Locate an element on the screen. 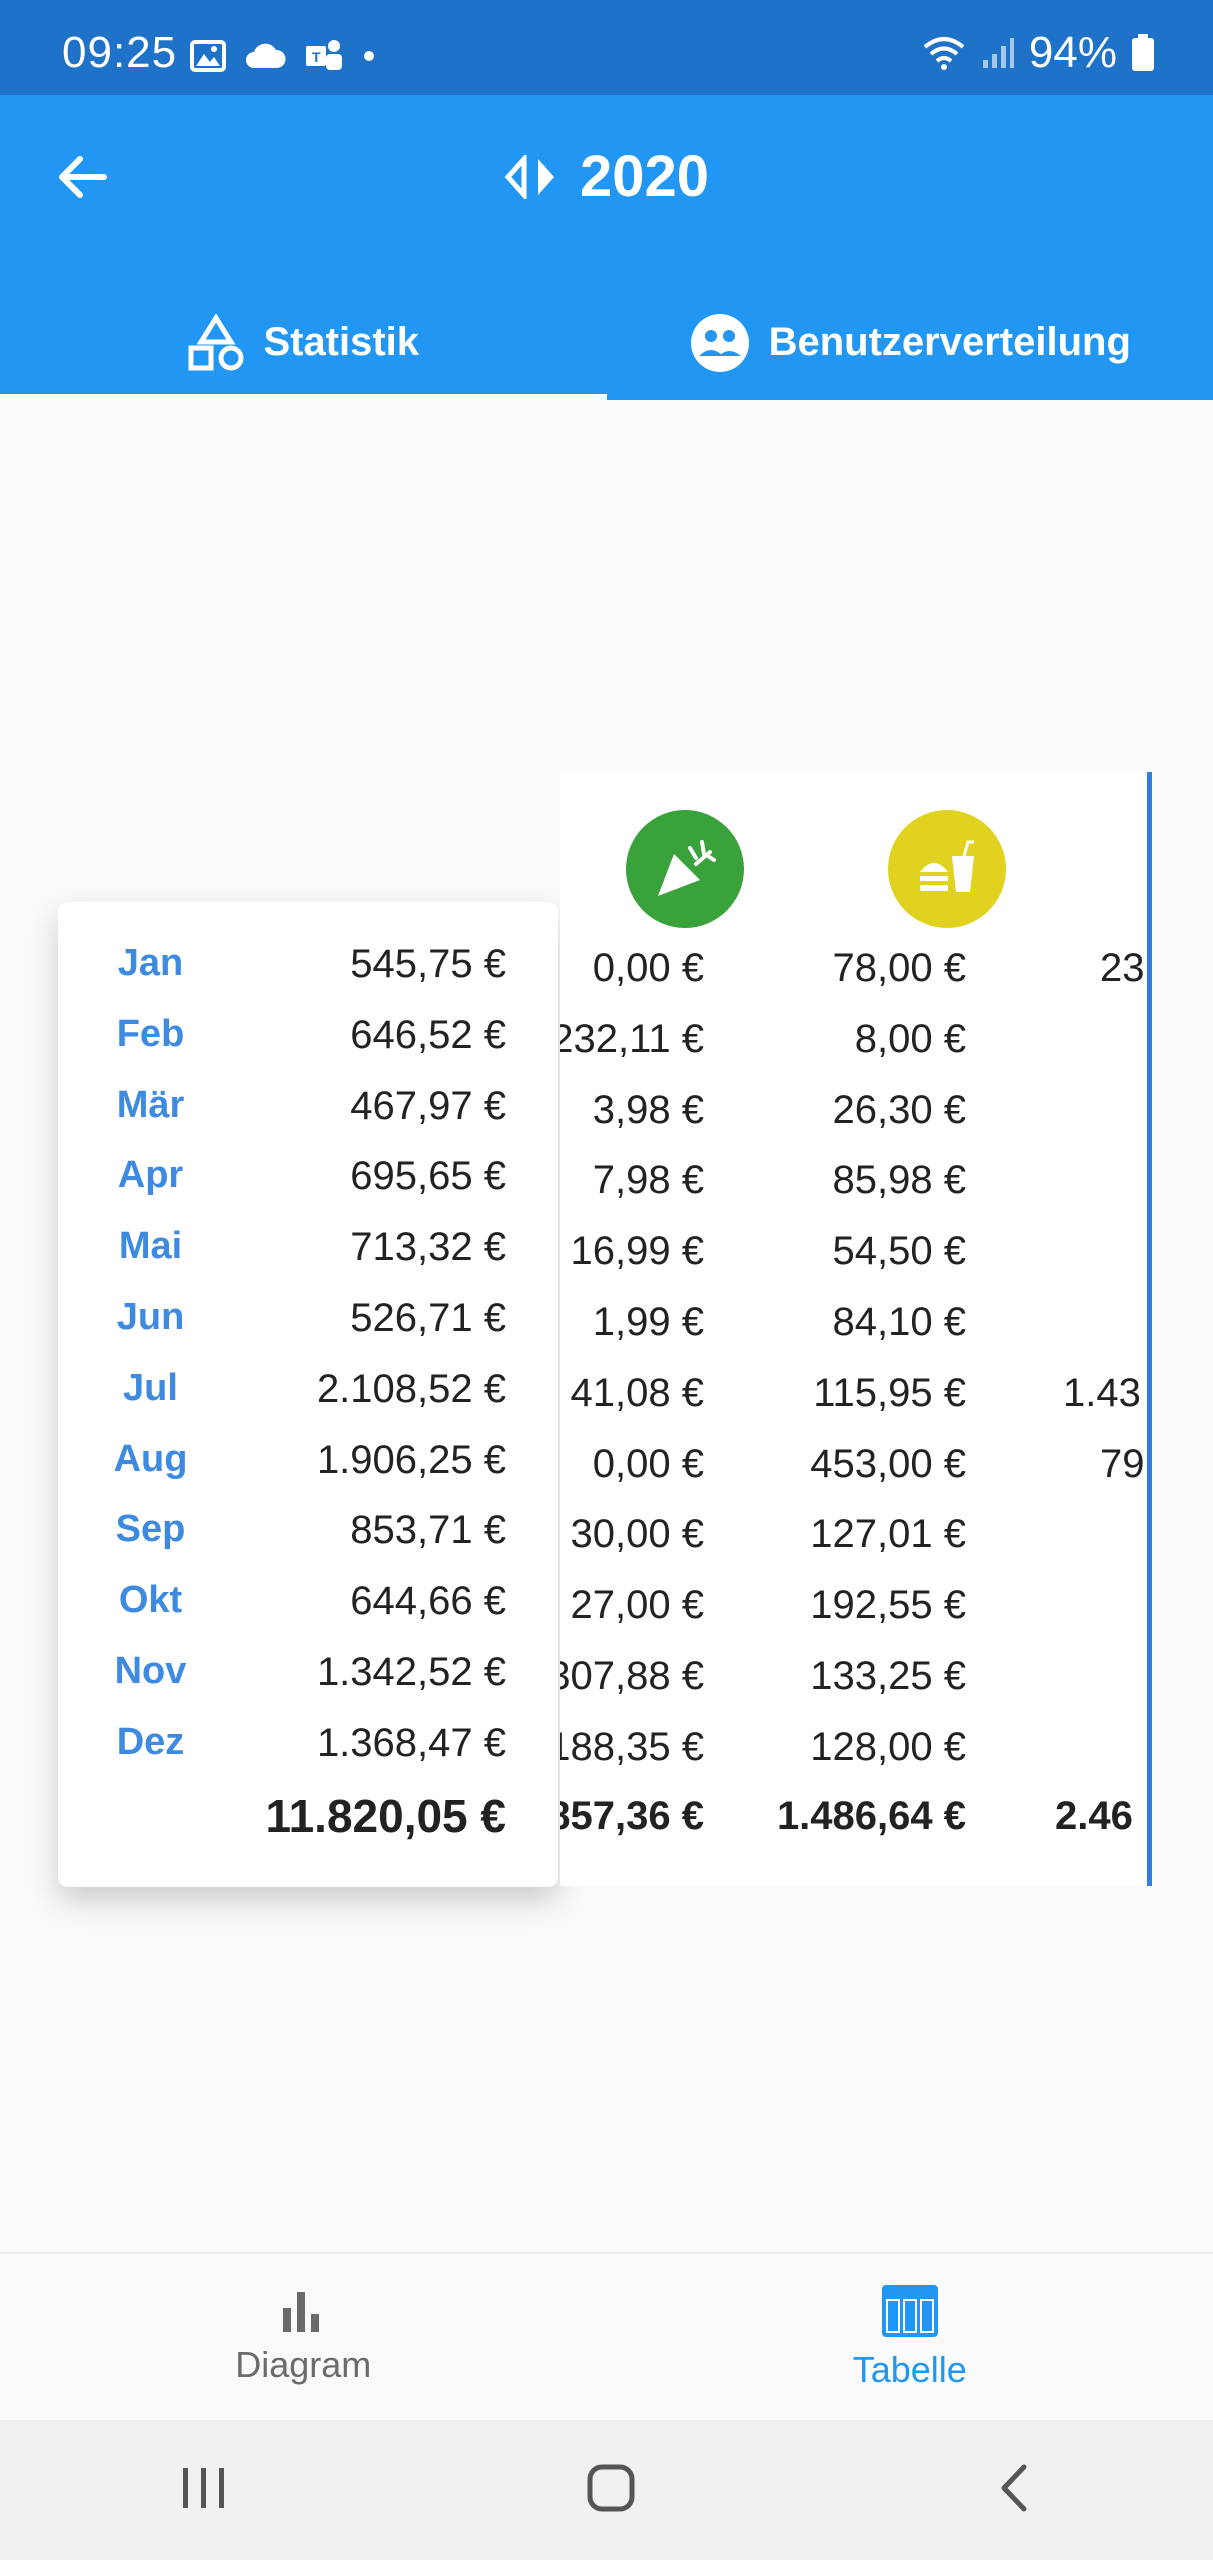  bottom-navigation: Diagram Tabelle is located at coordinates (606, 2336).